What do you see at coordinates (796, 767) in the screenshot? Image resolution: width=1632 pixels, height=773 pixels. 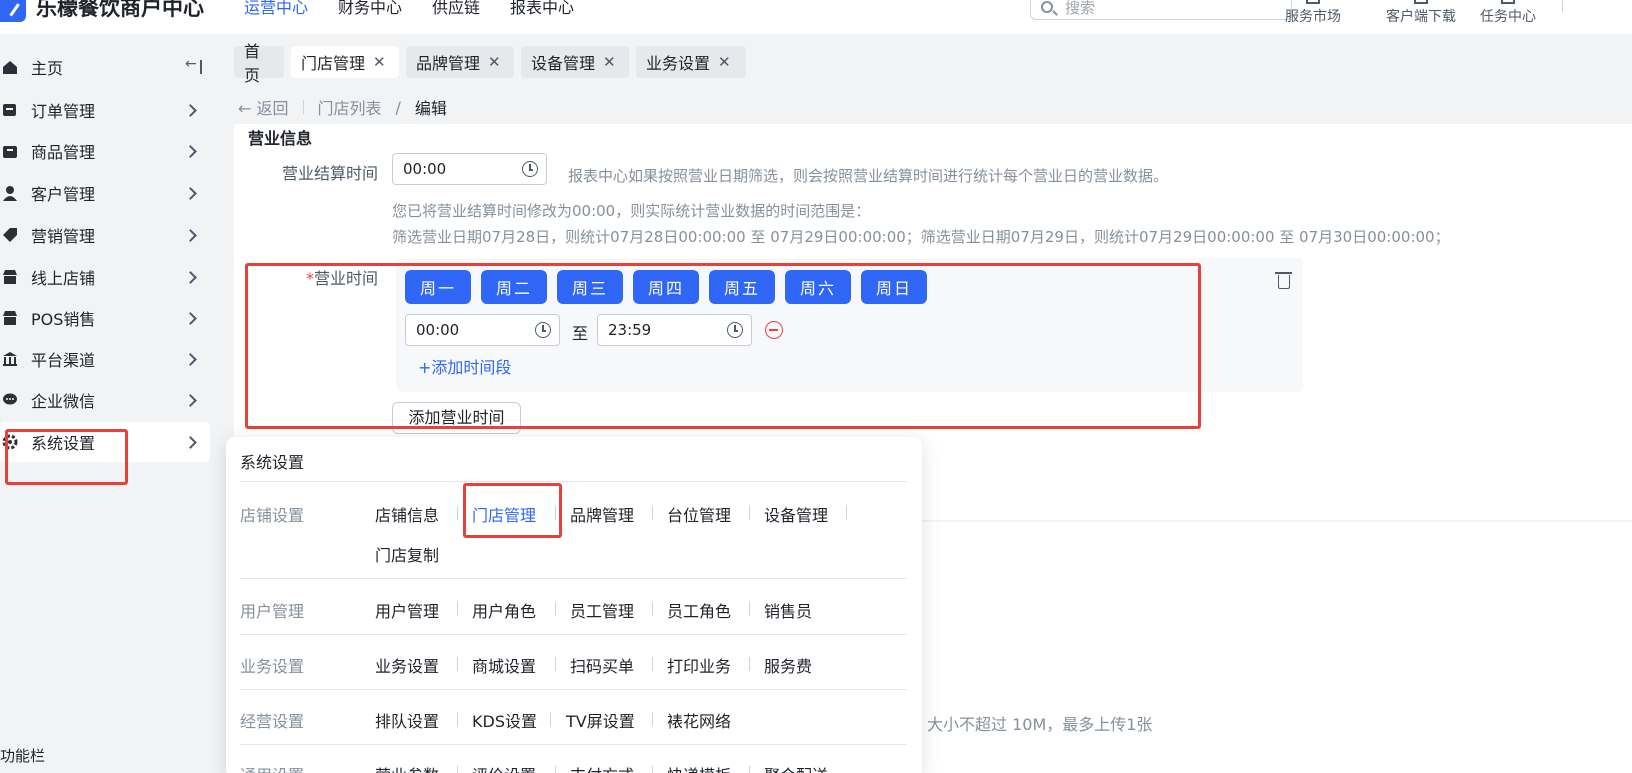 I see `menu-item-aggregate-delivery: 聚合配送` at bounding box center [796, 767].